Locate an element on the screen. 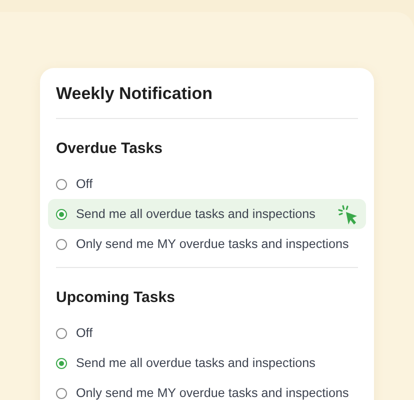 The image size is (414, 400). section-heading: Overdue Tasks is located at coordinates (109, 149).